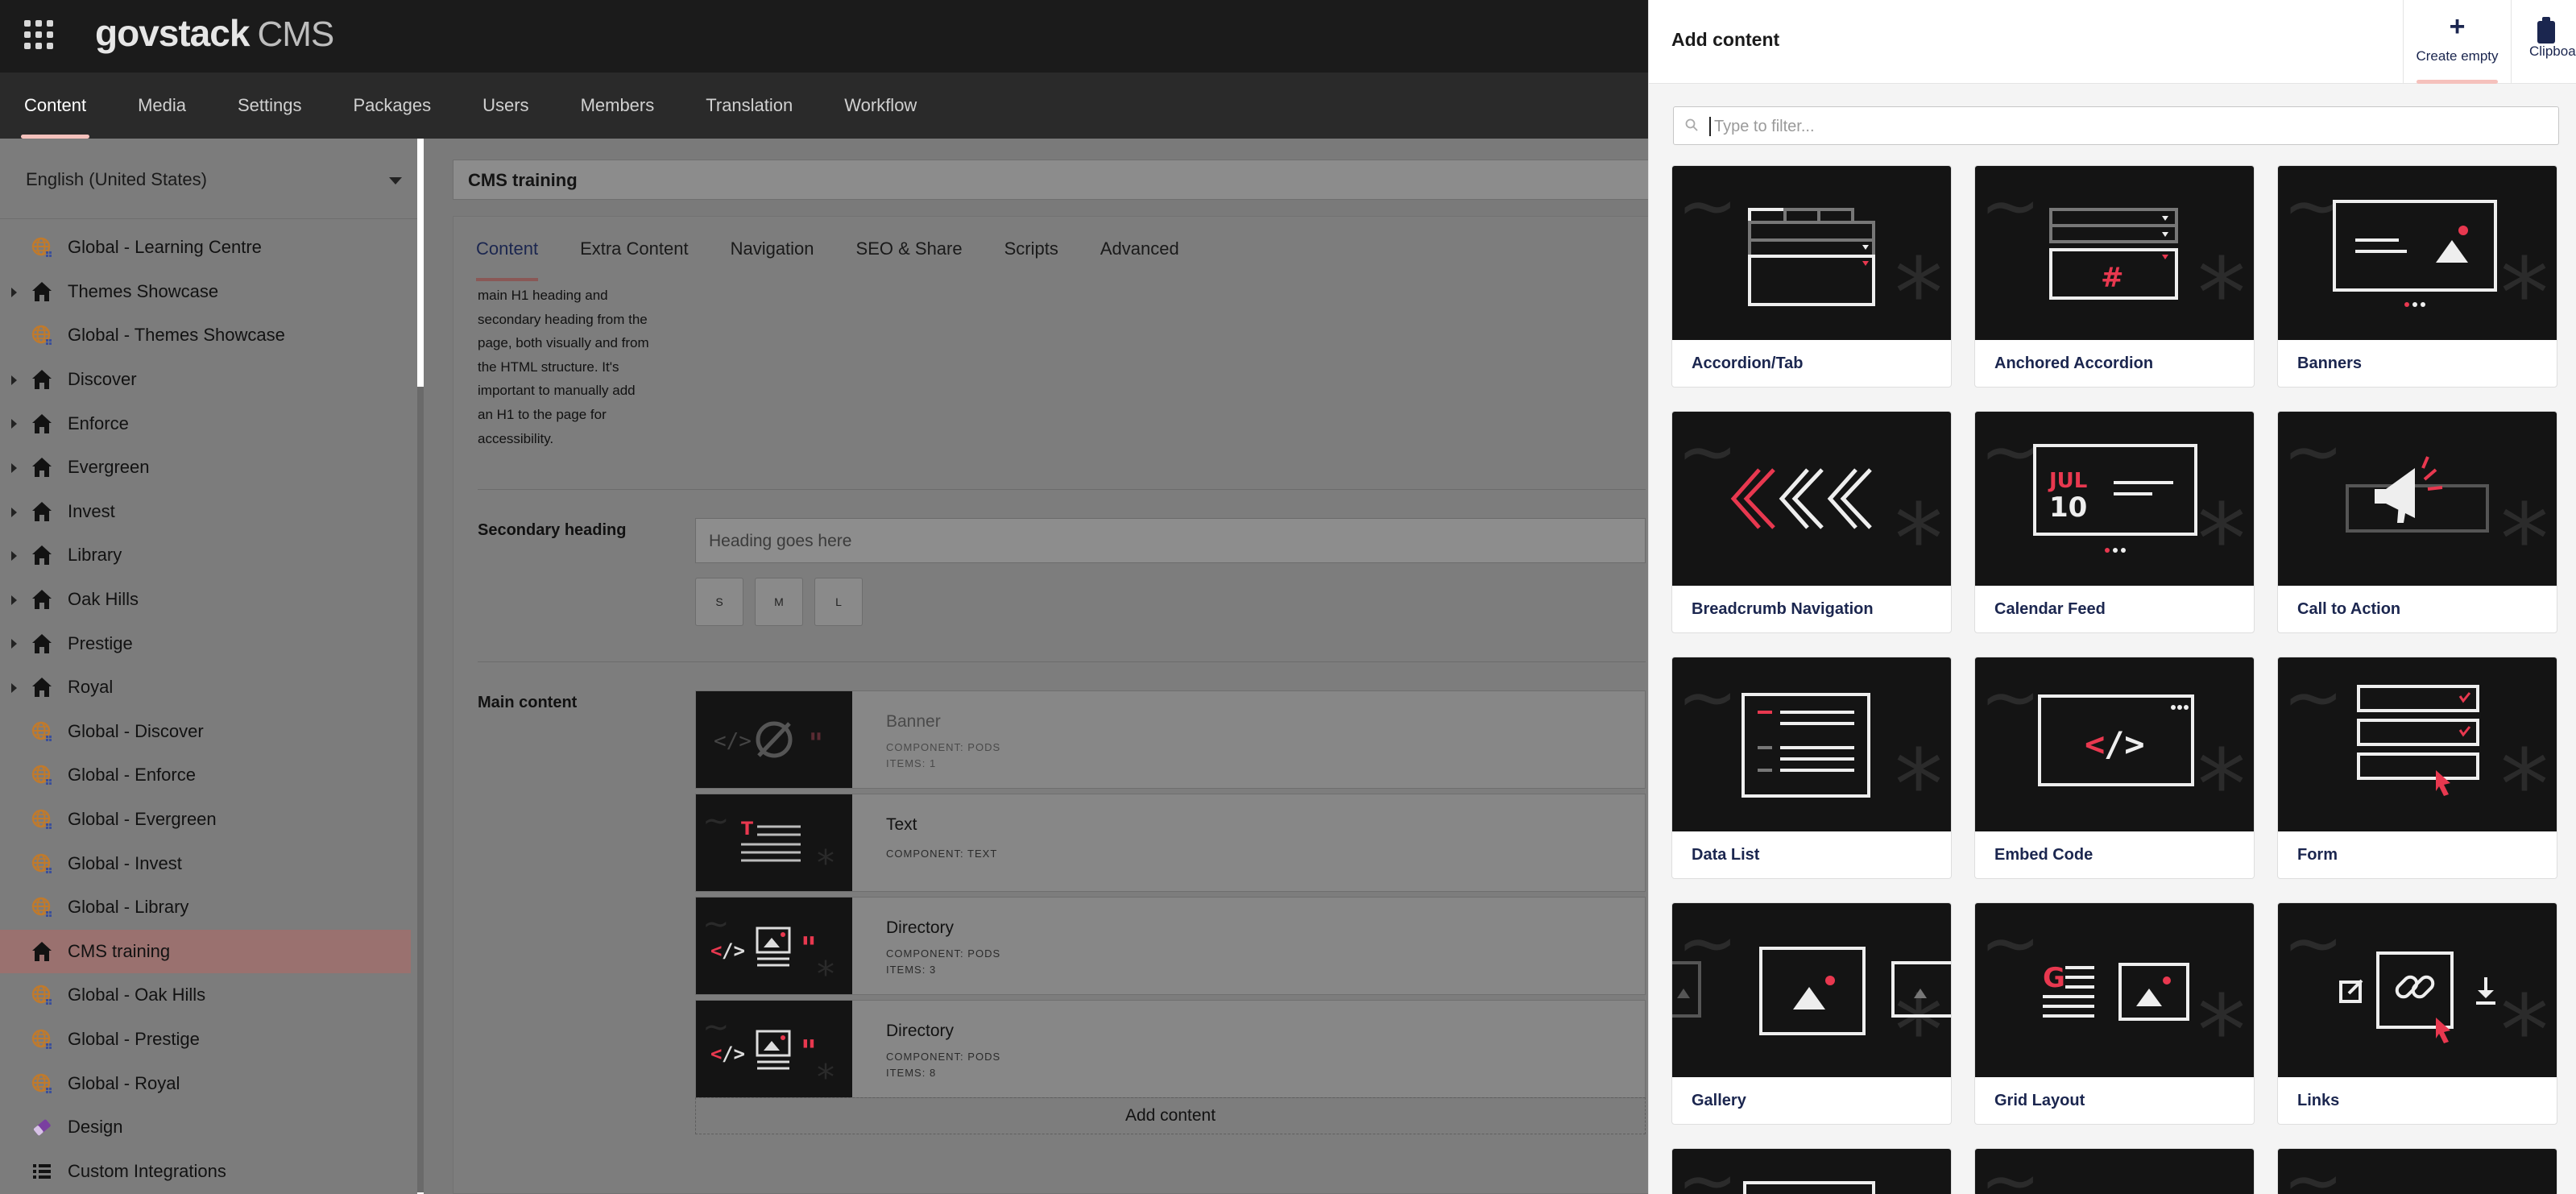 The image size is (2576, 1194). Describe the element at coordinates (205, 1171) in the screenshot. I see `tree-item: Custom Integrations` at that location.